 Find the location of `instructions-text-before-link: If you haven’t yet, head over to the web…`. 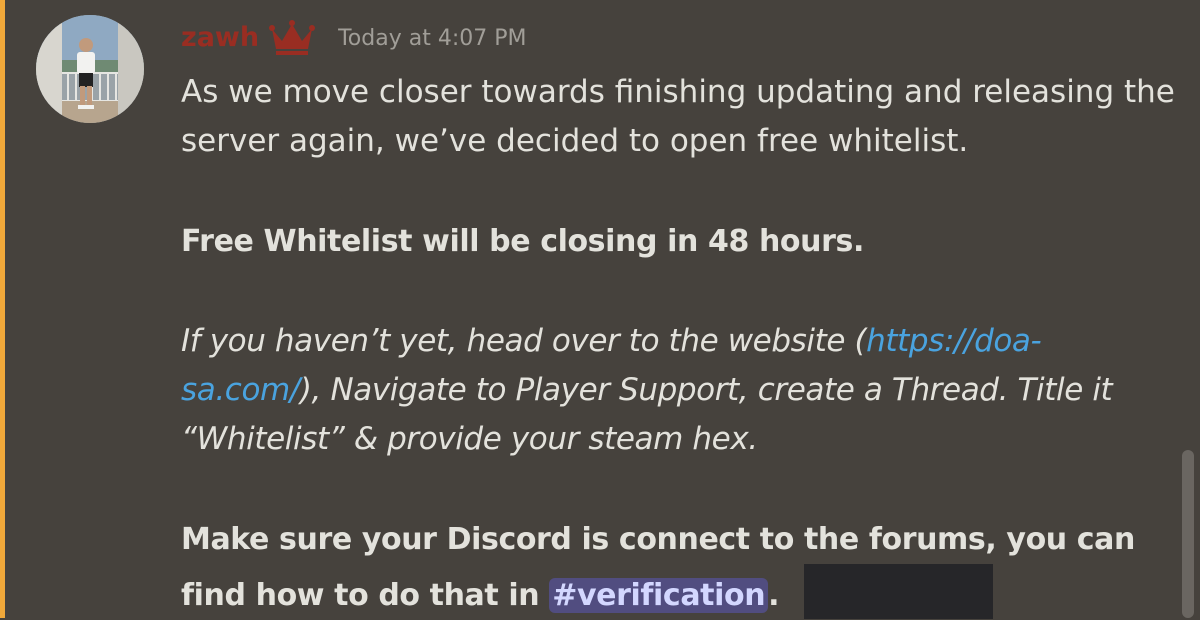

instructions-text-before-link: If you haven’t yet, head over to the web… is located at coordinates (524, 341).